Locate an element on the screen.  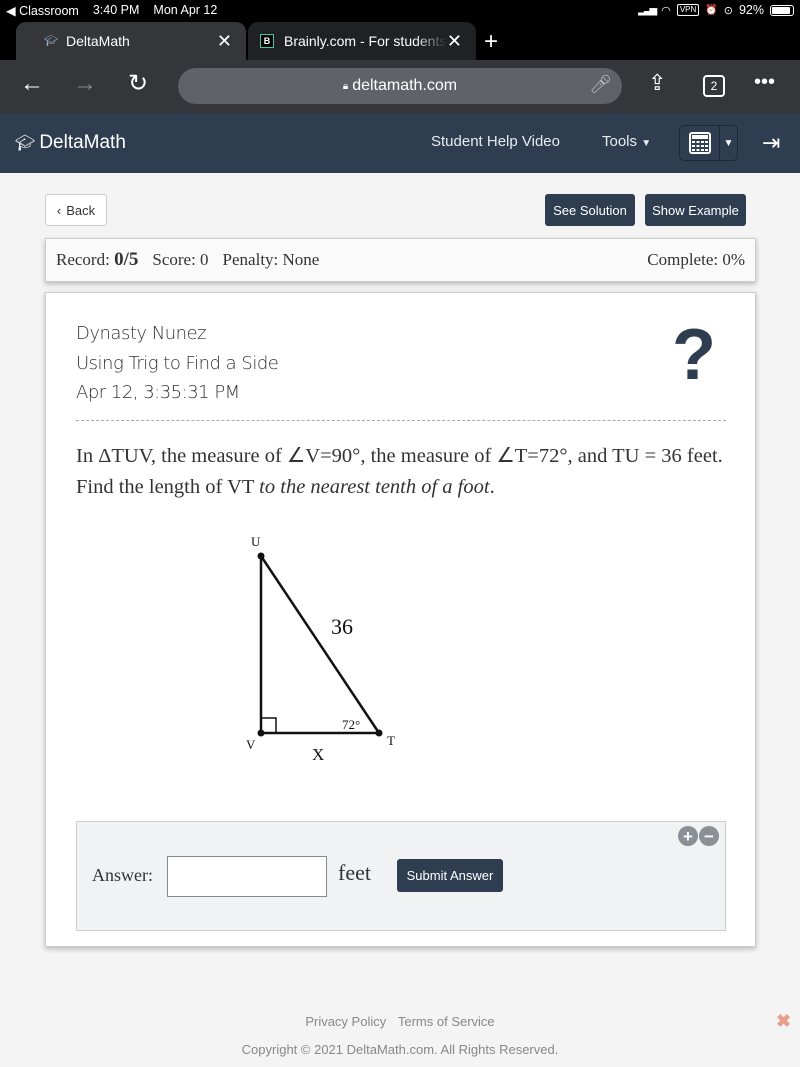
logo-text: DeltaMath is located at coordinates (82, 142).